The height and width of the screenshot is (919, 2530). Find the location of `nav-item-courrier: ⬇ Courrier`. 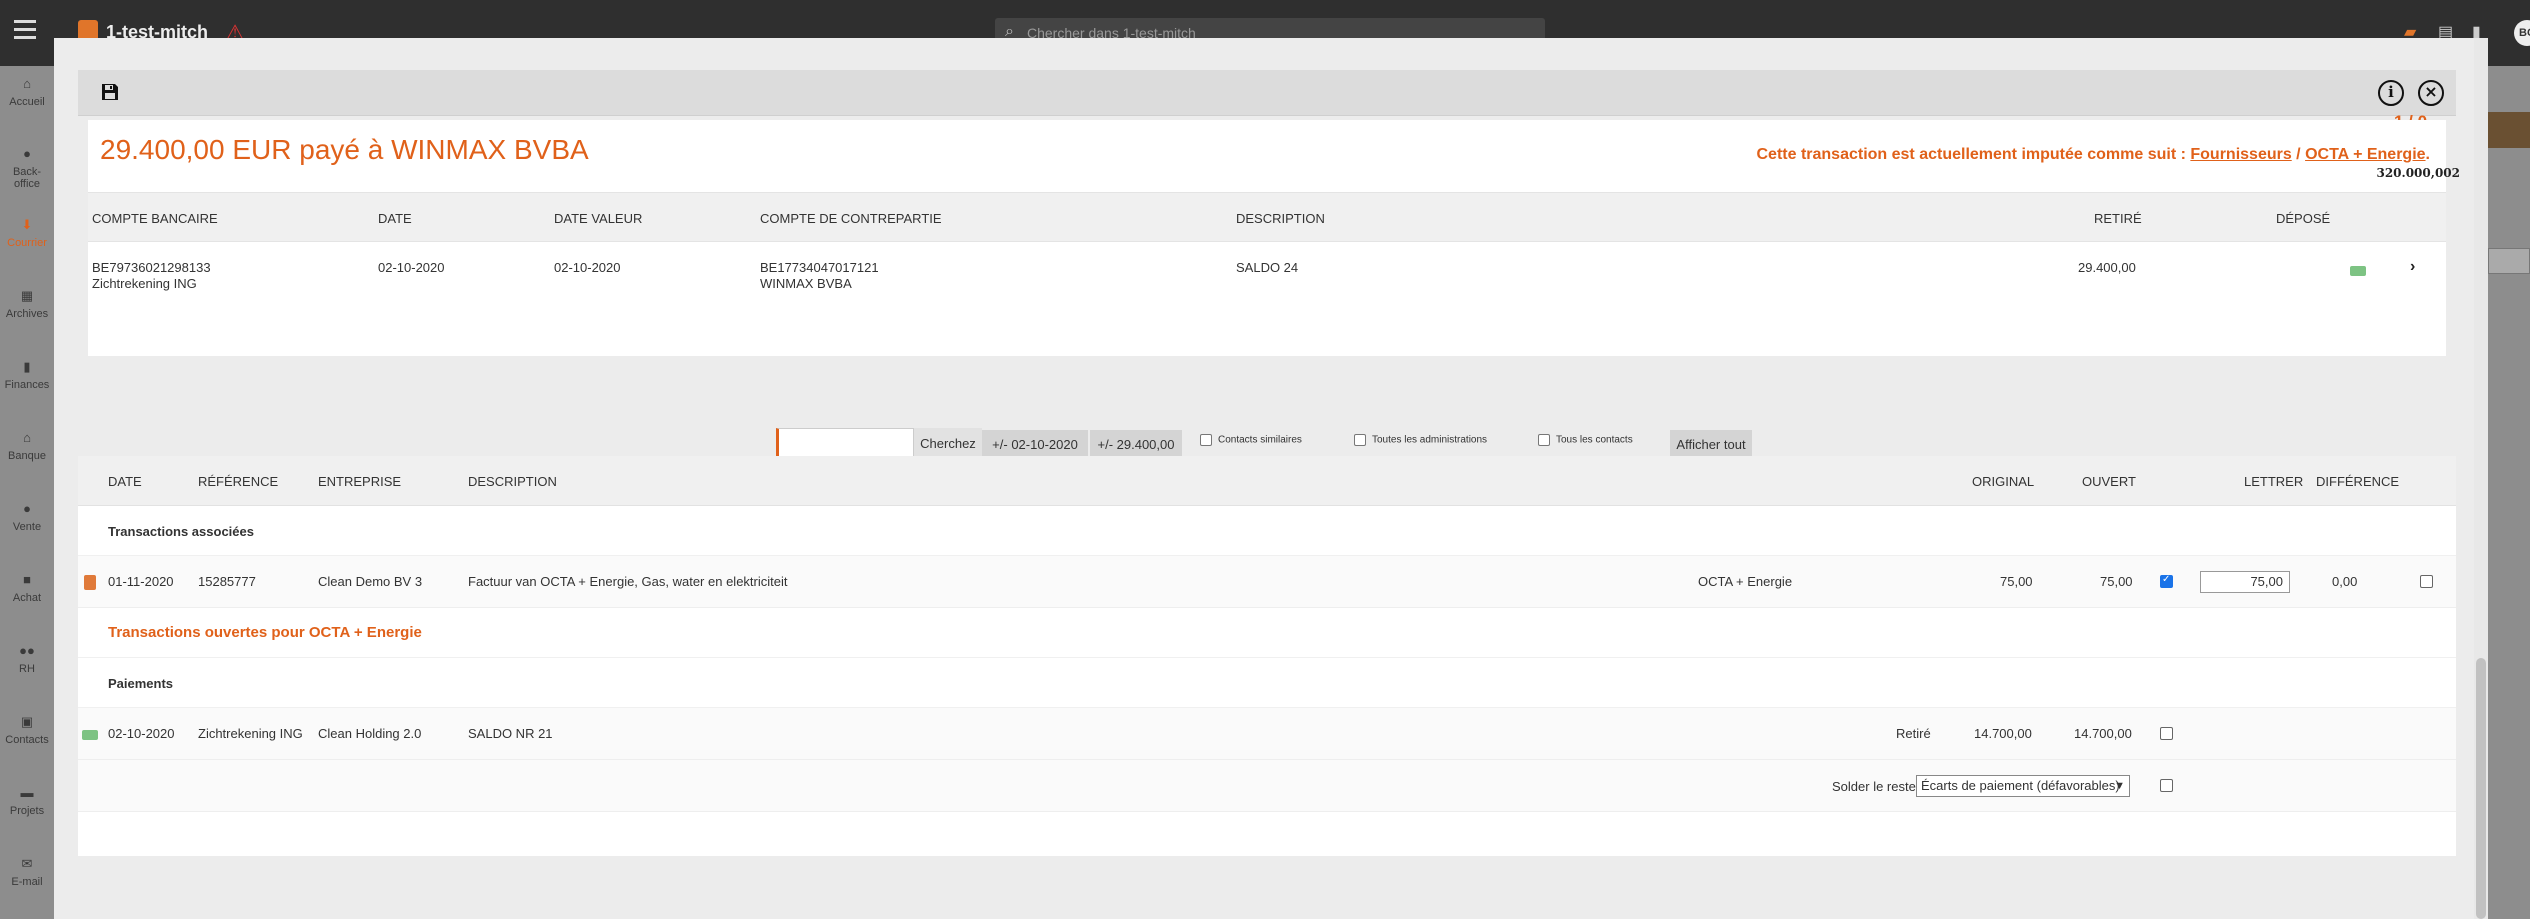

nav-item-courrier: ⬇ Courrier is located at coordinates (27, 233).